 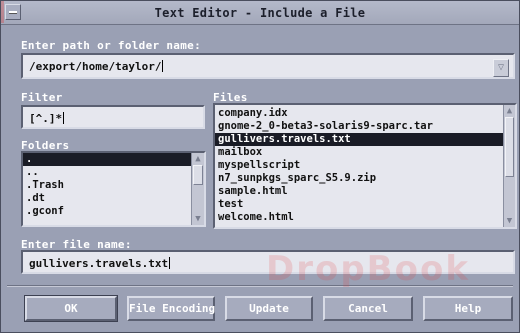 I want to click on folder-list-item: ., so click(x=113, y=159).